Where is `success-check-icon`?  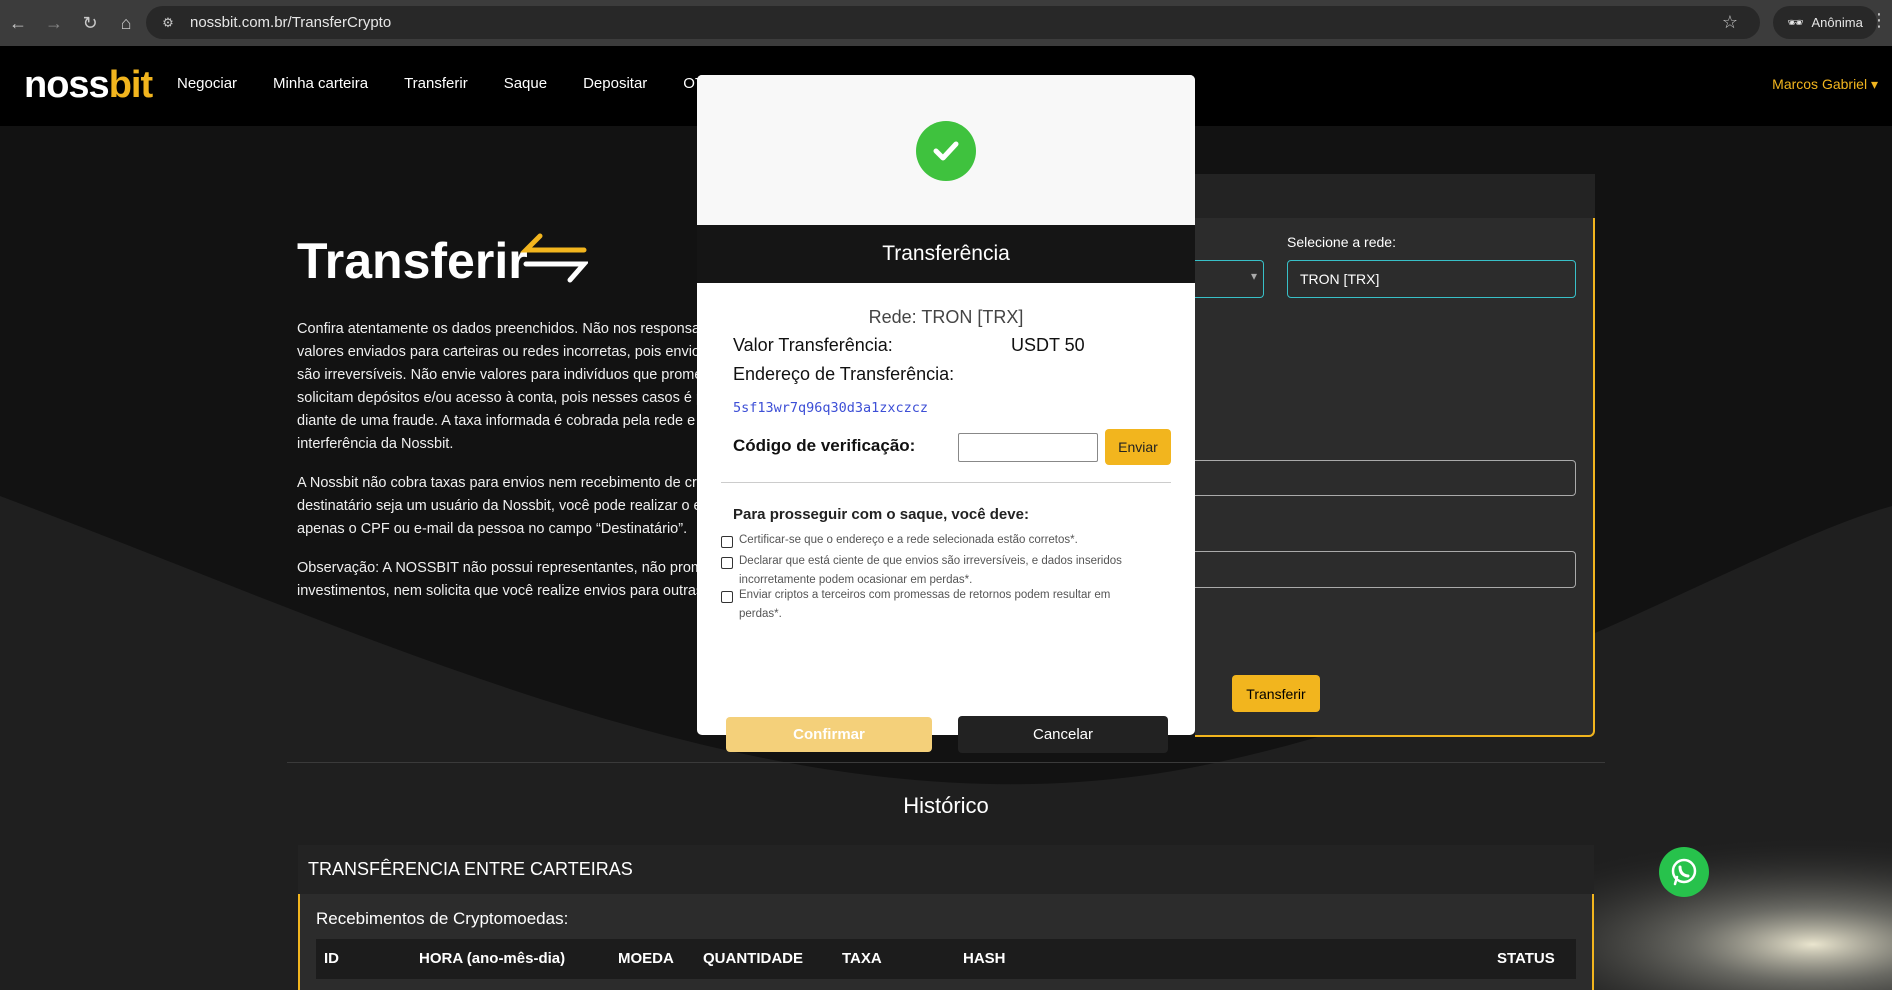
success-check-icon is located at coordinates (946, 151).